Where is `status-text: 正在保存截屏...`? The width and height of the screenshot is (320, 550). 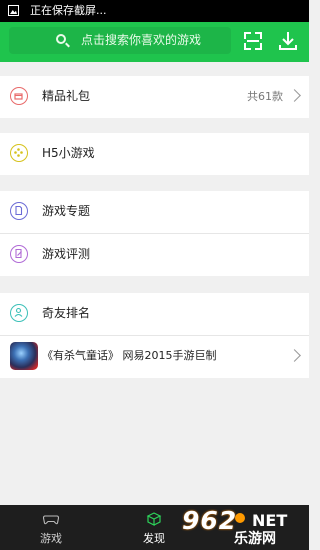 status-text: 正在保存截屏... is located at coordinates (68, 10).